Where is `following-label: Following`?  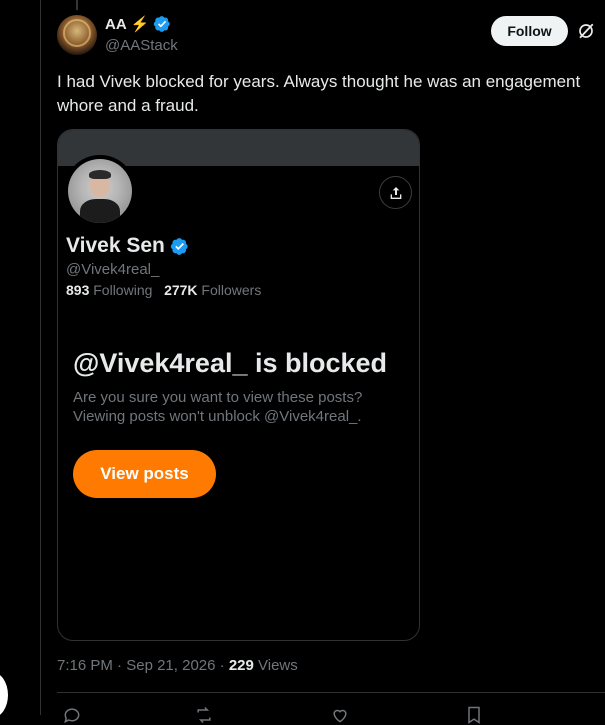 following-label: Following is located at coordinates (123, 290).